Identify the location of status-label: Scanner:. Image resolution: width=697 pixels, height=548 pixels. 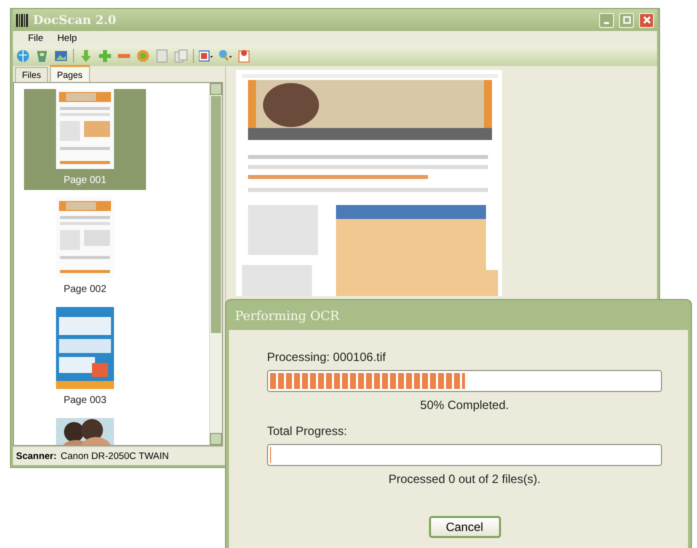
(36, 456).